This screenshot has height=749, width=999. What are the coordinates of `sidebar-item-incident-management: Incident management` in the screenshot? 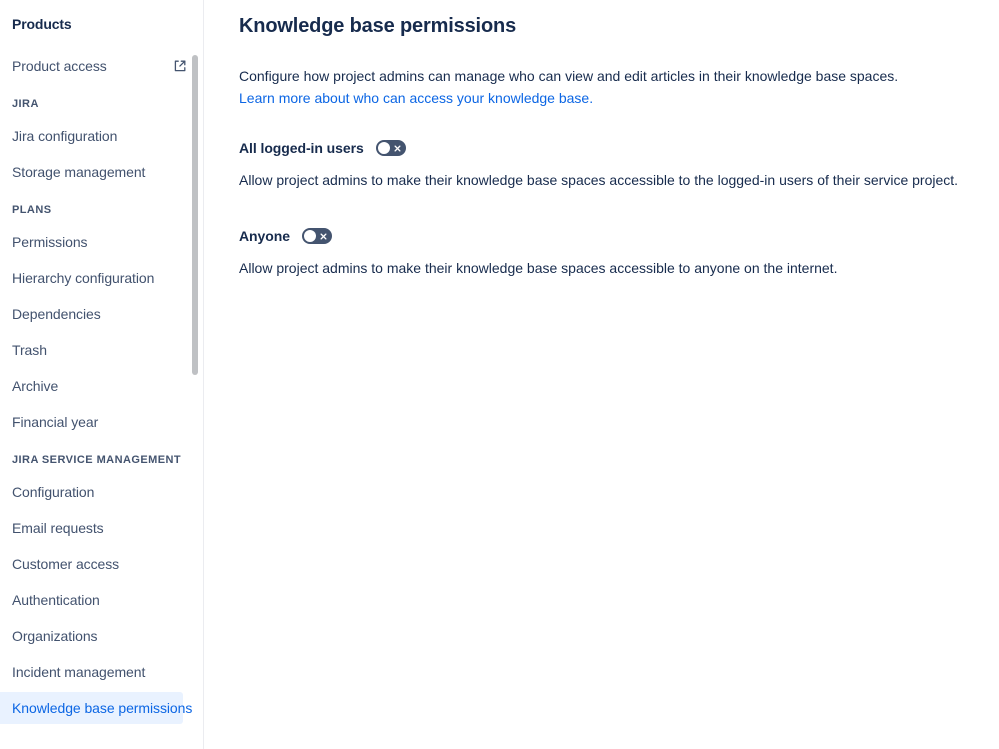 It's located at (101, 672).